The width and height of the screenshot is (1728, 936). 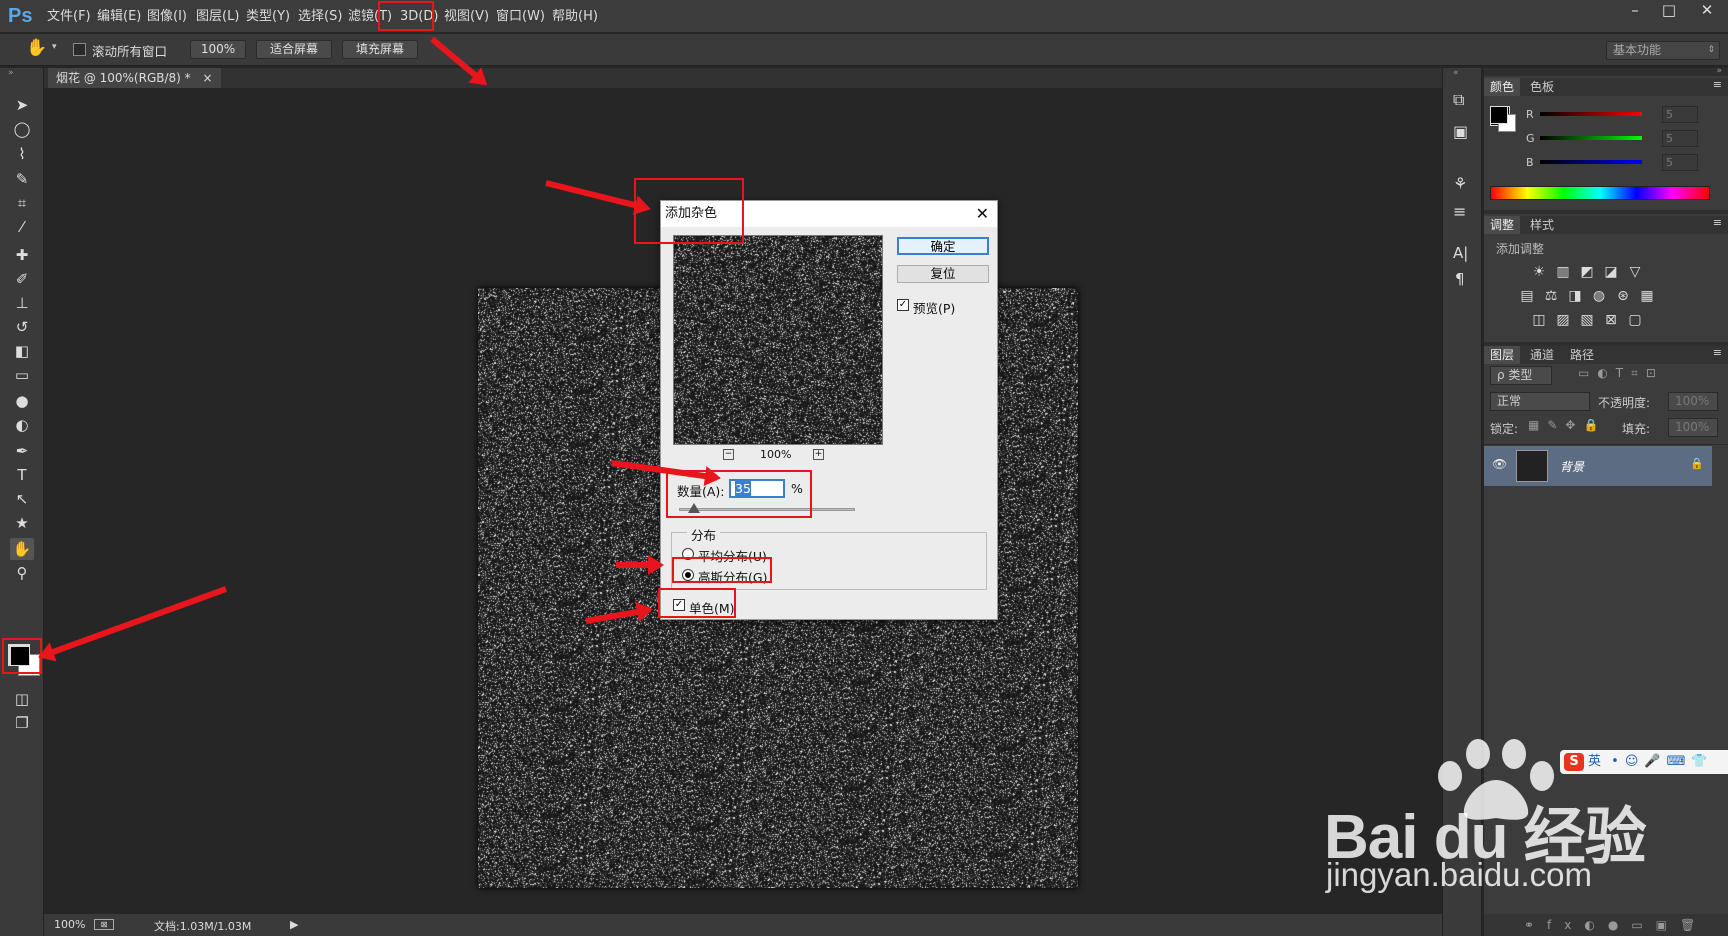 I want to click on g-slider, so click(x=1591, y=138).